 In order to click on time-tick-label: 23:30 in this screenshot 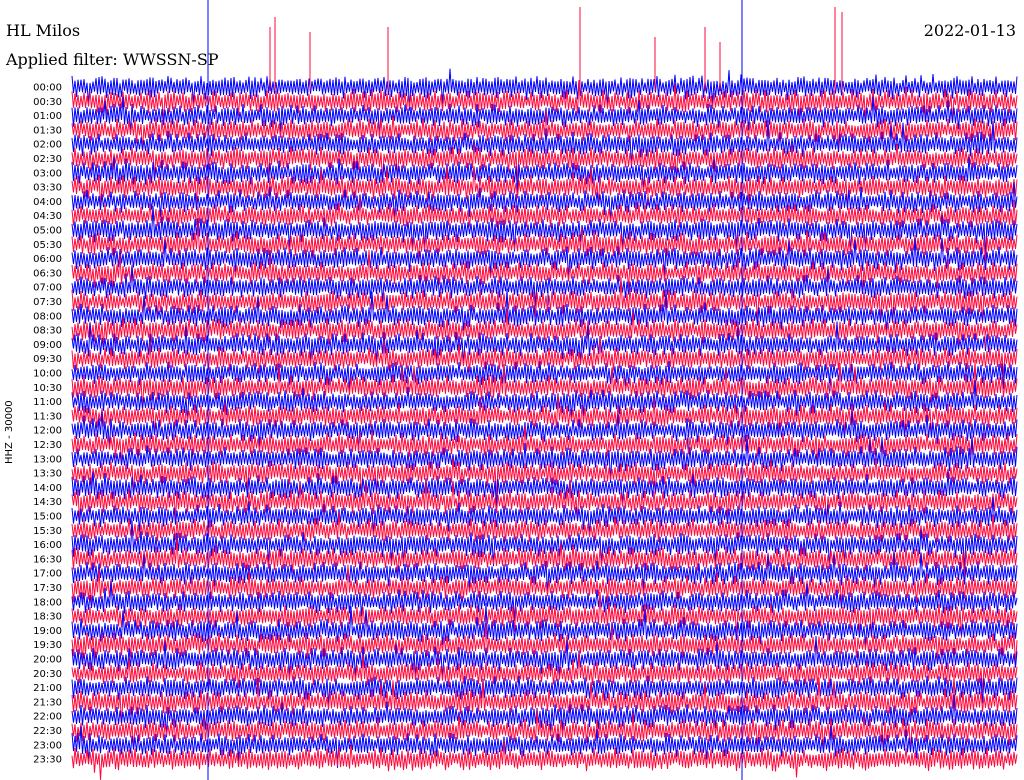, I will do `click(47, 760)`.